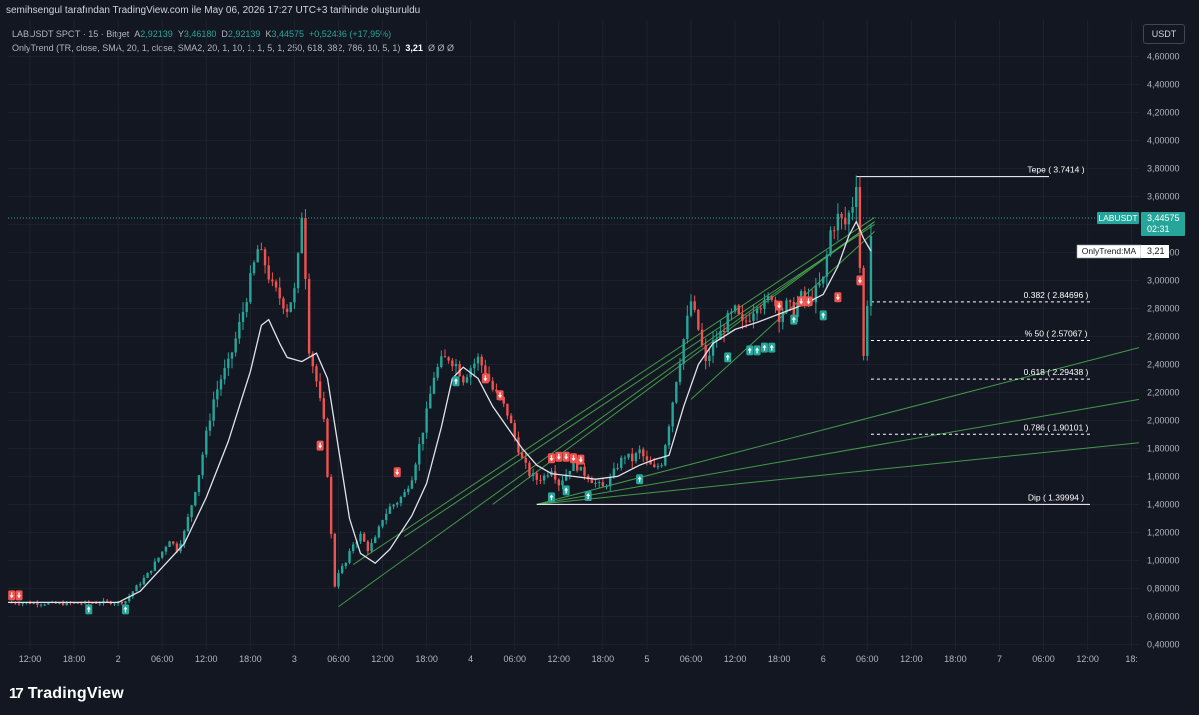 This screenshot has width=1199, height=715. I want to click on price-tick-label: 4,60000, so click(1163, 56).